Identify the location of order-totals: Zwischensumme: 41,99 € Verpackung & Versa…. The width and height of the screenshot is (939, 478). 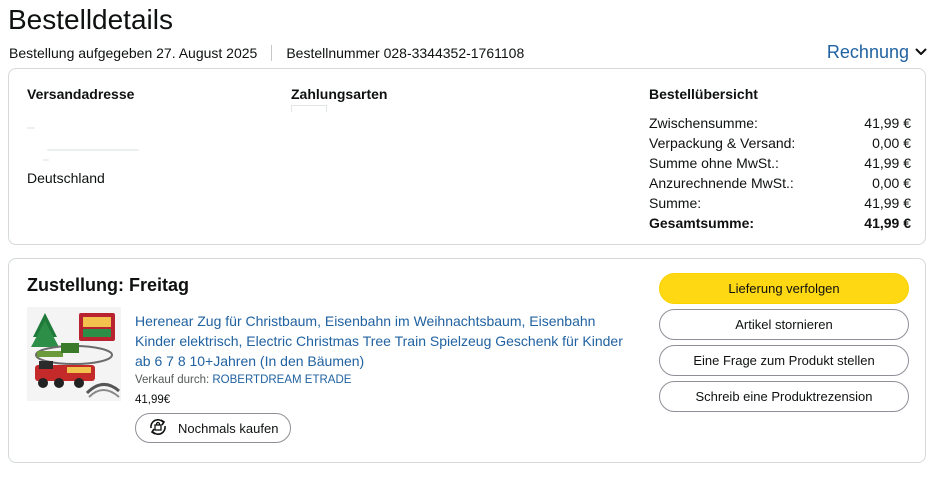
(780, 173).